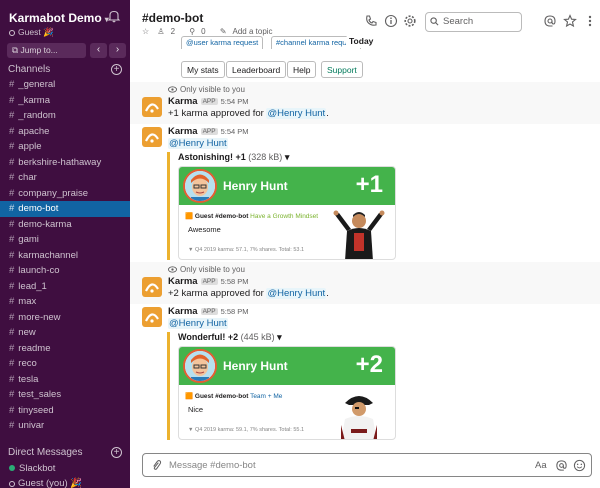 This screenshot has width=600, height=488. I want to click on gear-icon, so click(410, 21).